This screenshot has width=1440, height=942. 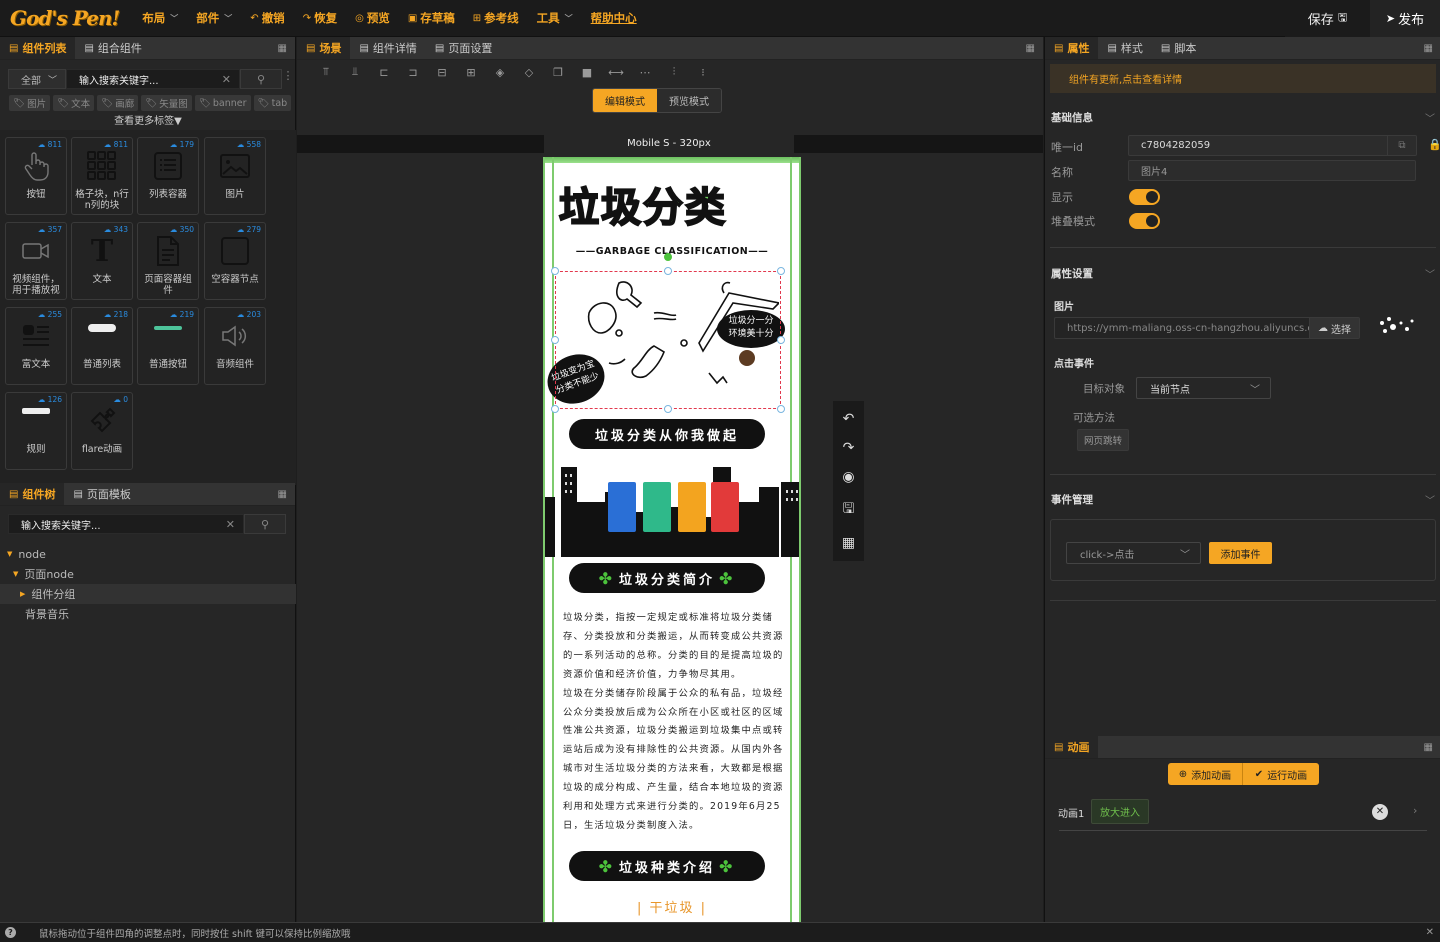 I want to click on tab-properties: ▤ 属性, so click(x=1072, y=48).